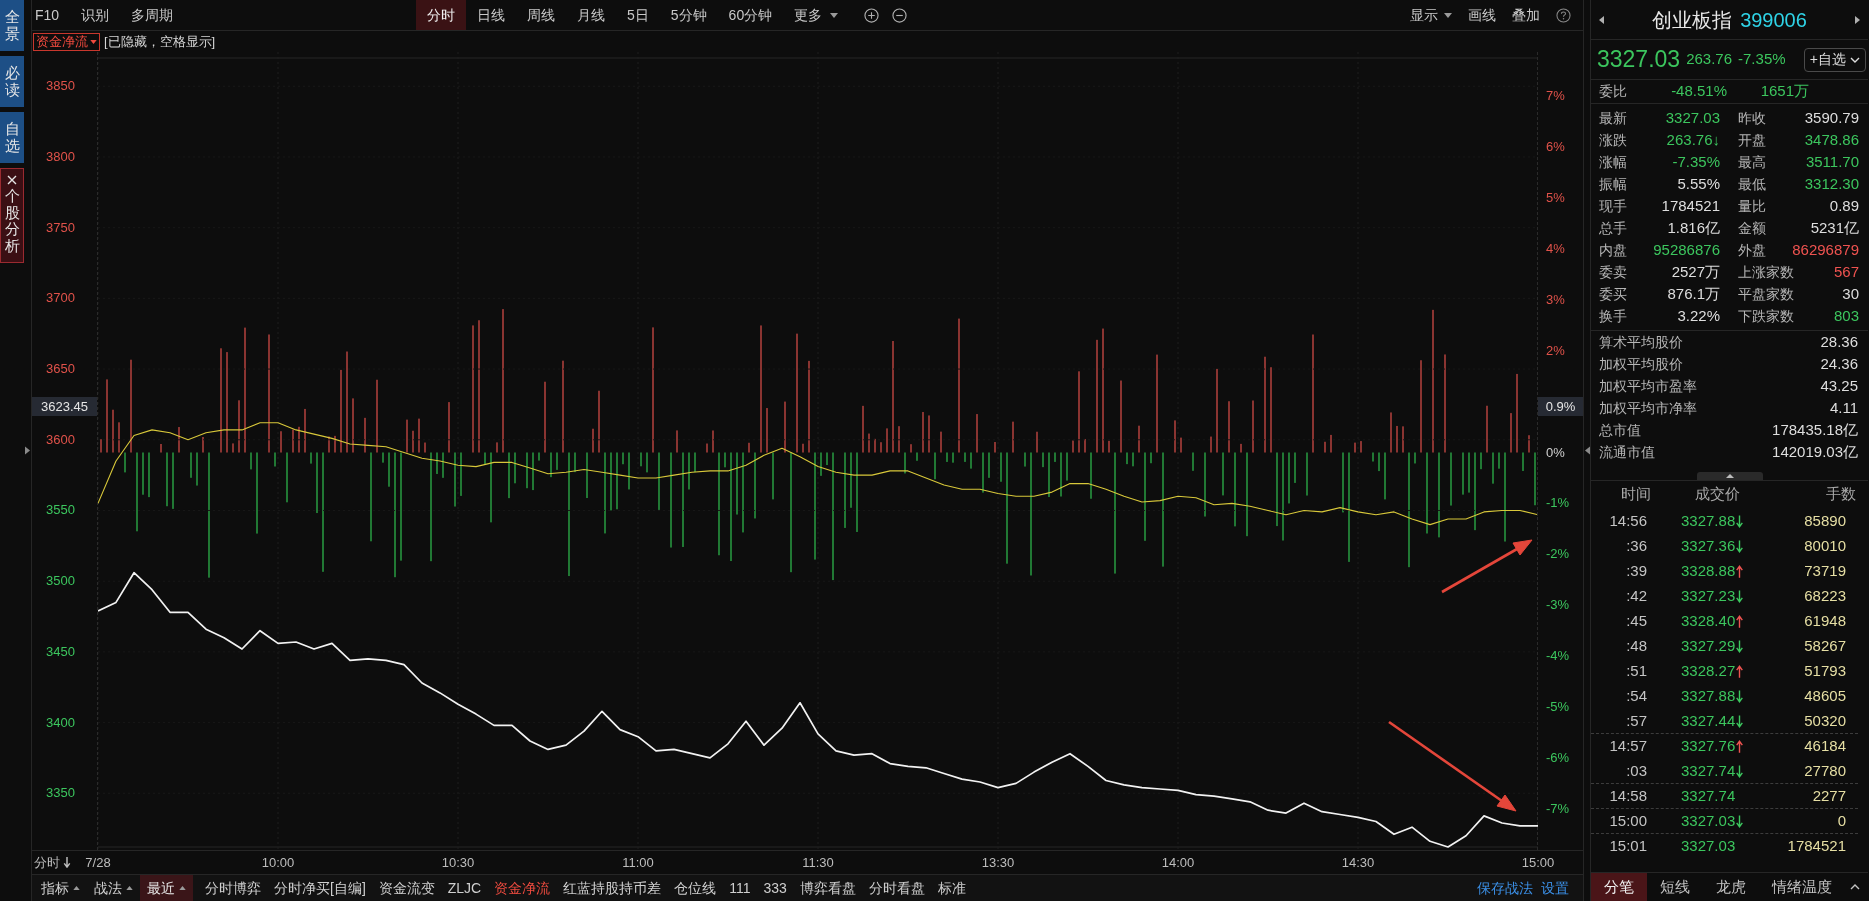  What do you see at coordinates (1698, 91) in the screenshot?
I see `stat-value: -48.51%` at bounding box center [1698, 91].